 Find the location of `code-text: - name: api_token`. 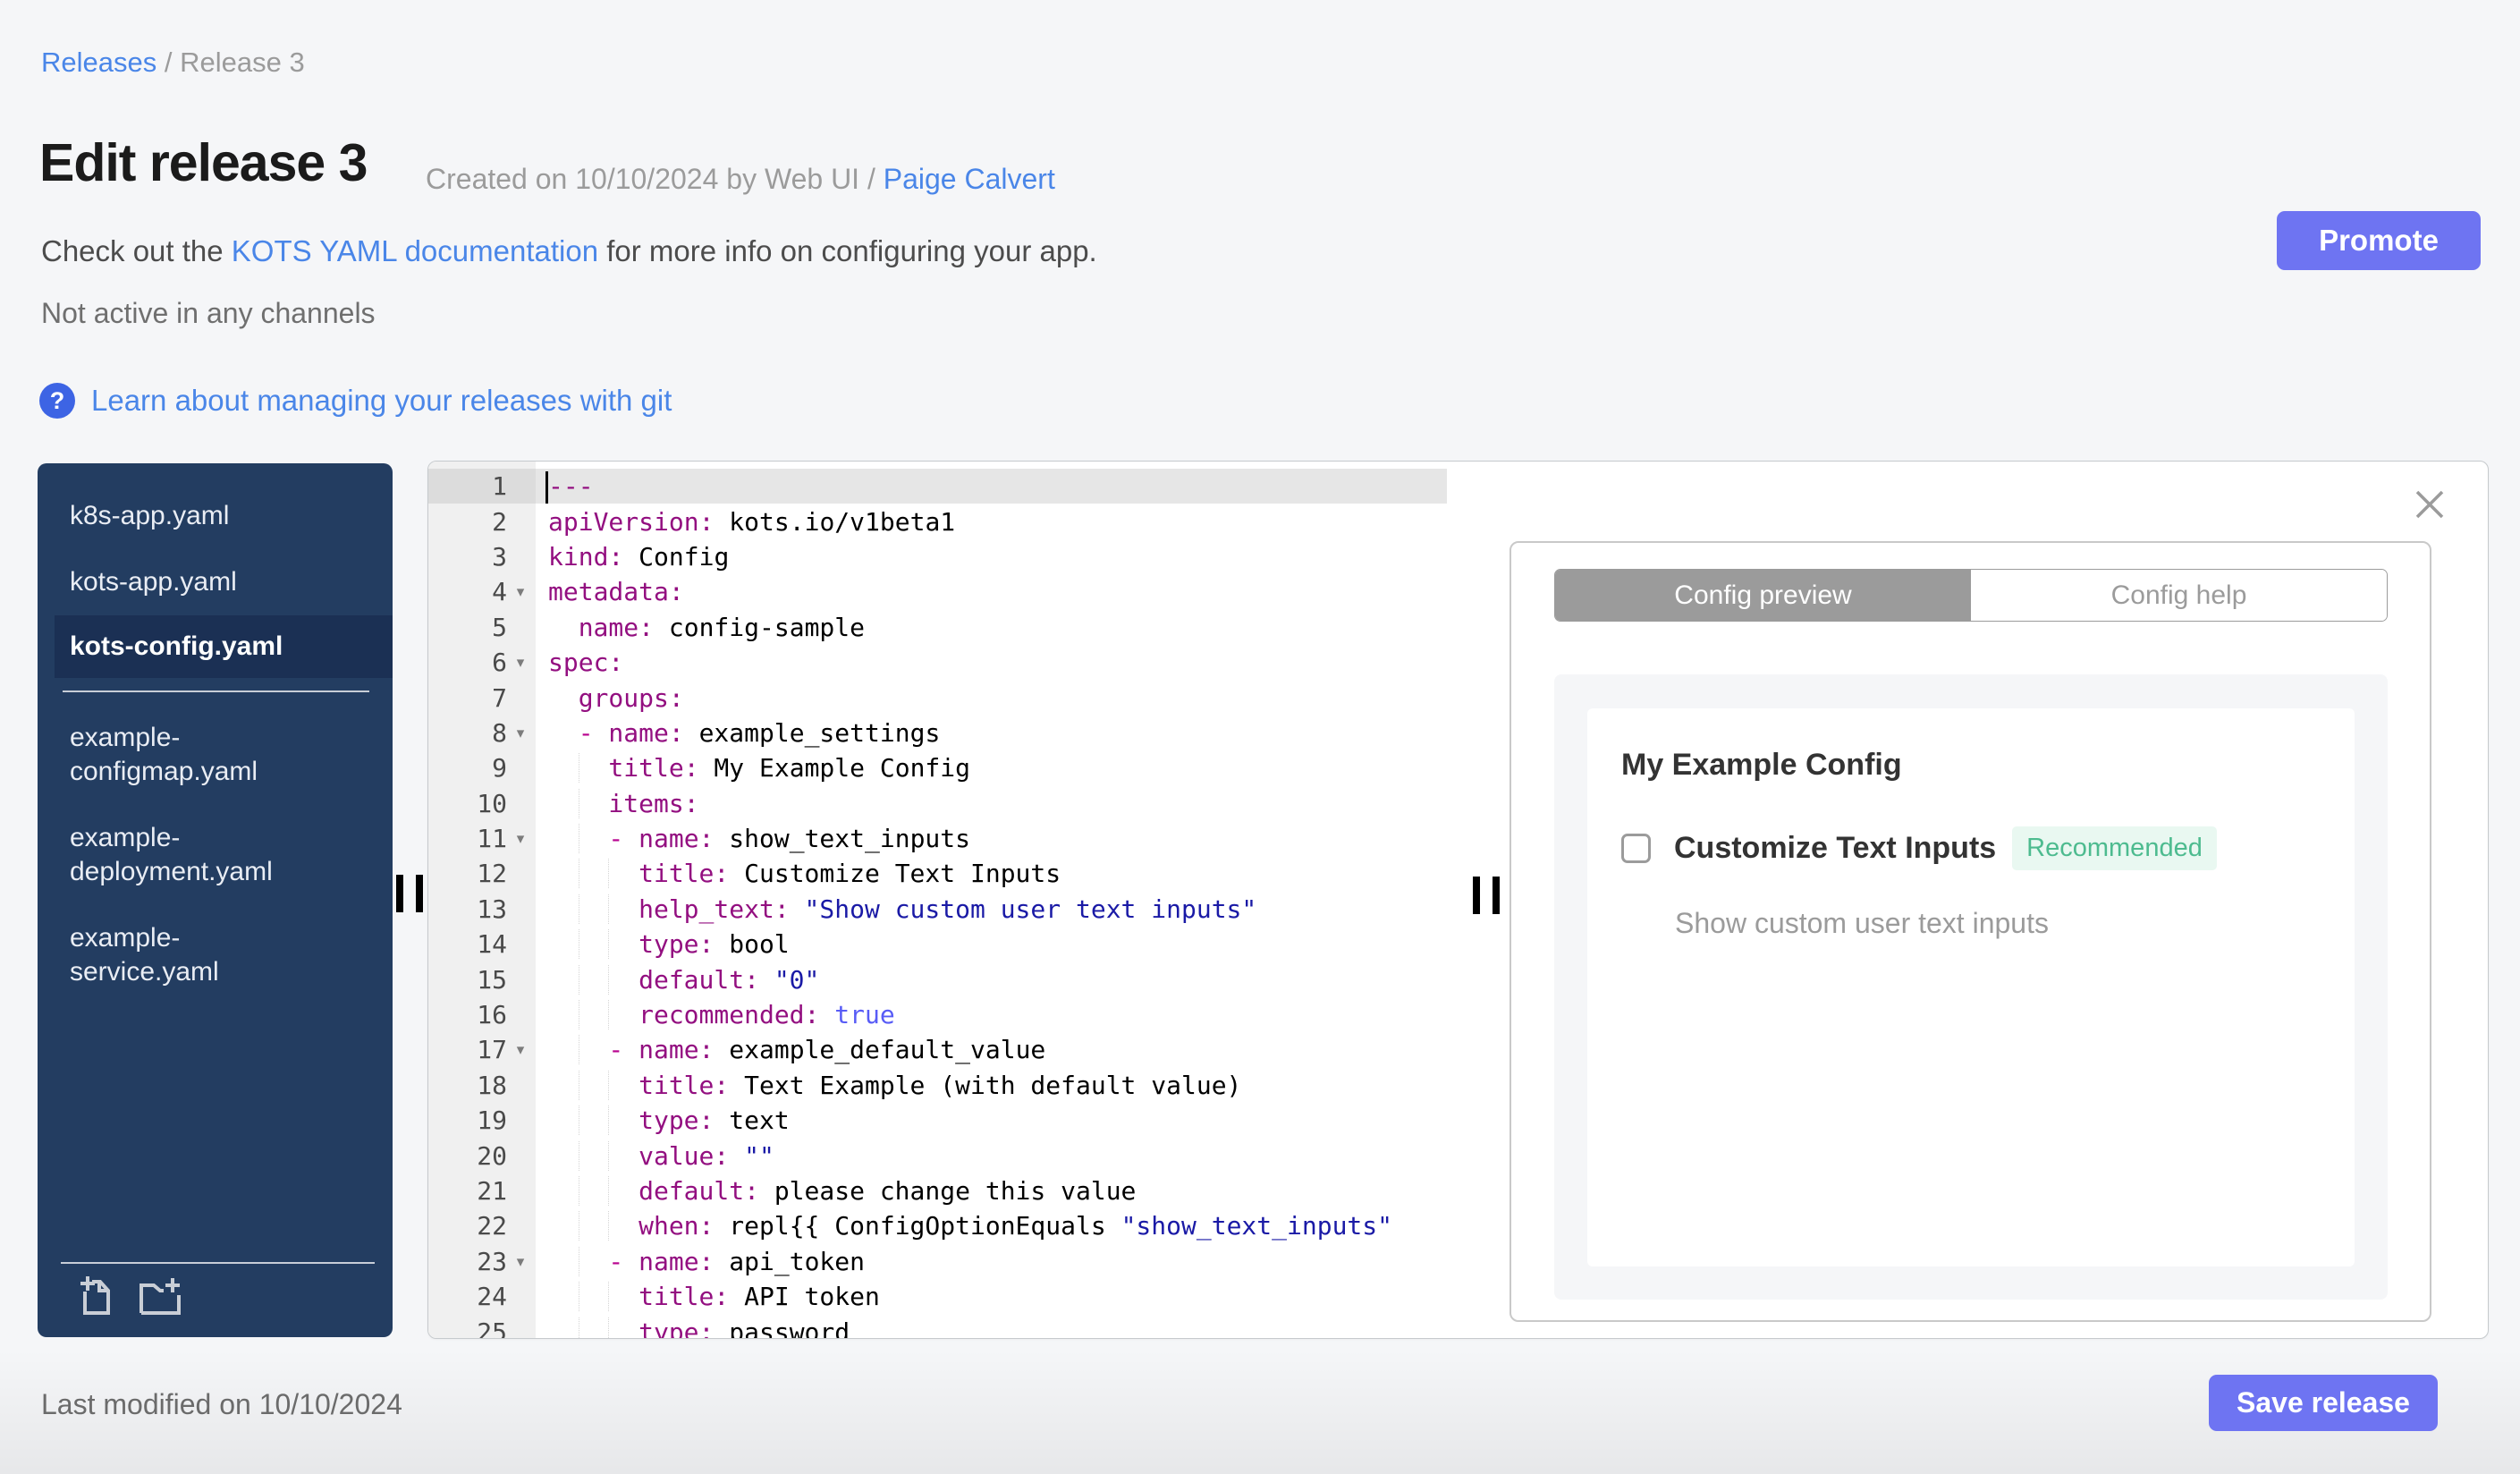

code-text: - name: api_token is located at coordinates (700, 1261).